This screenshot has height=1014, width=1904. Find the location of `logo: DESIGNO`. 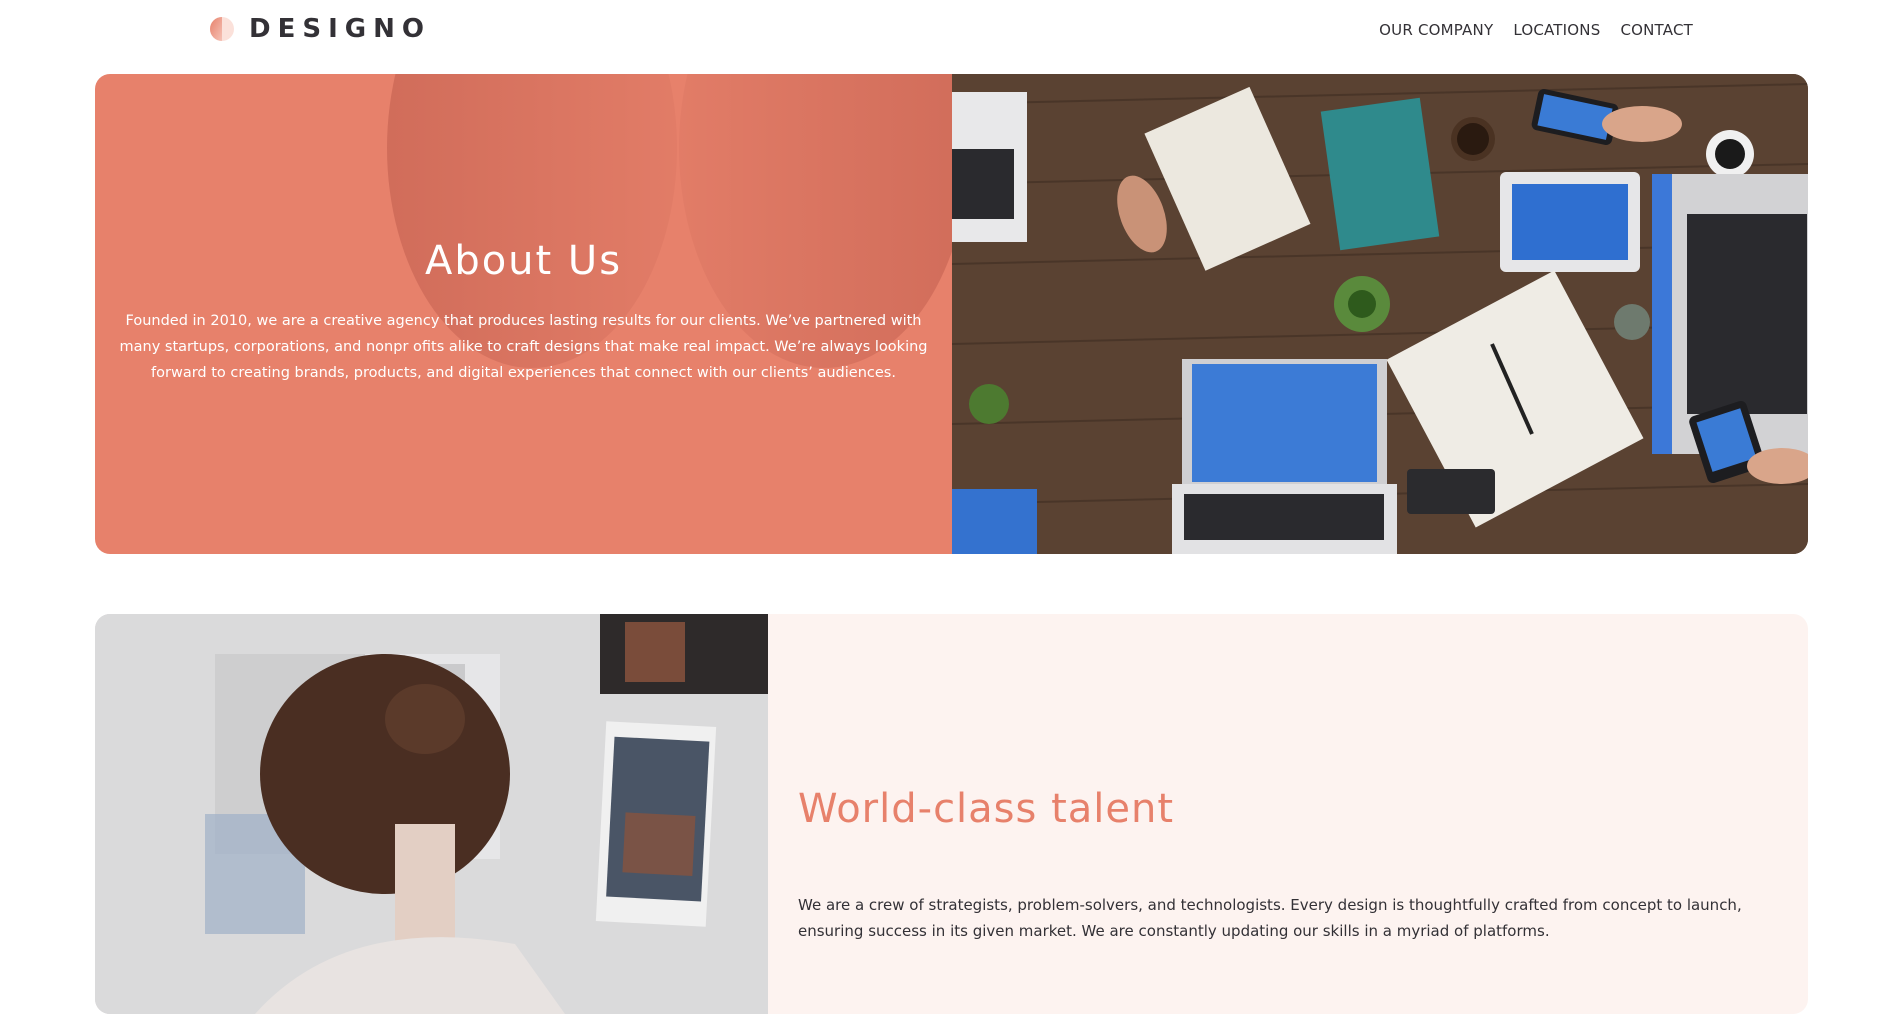

logo: DESIGNO is located at coordinates (320, 29).